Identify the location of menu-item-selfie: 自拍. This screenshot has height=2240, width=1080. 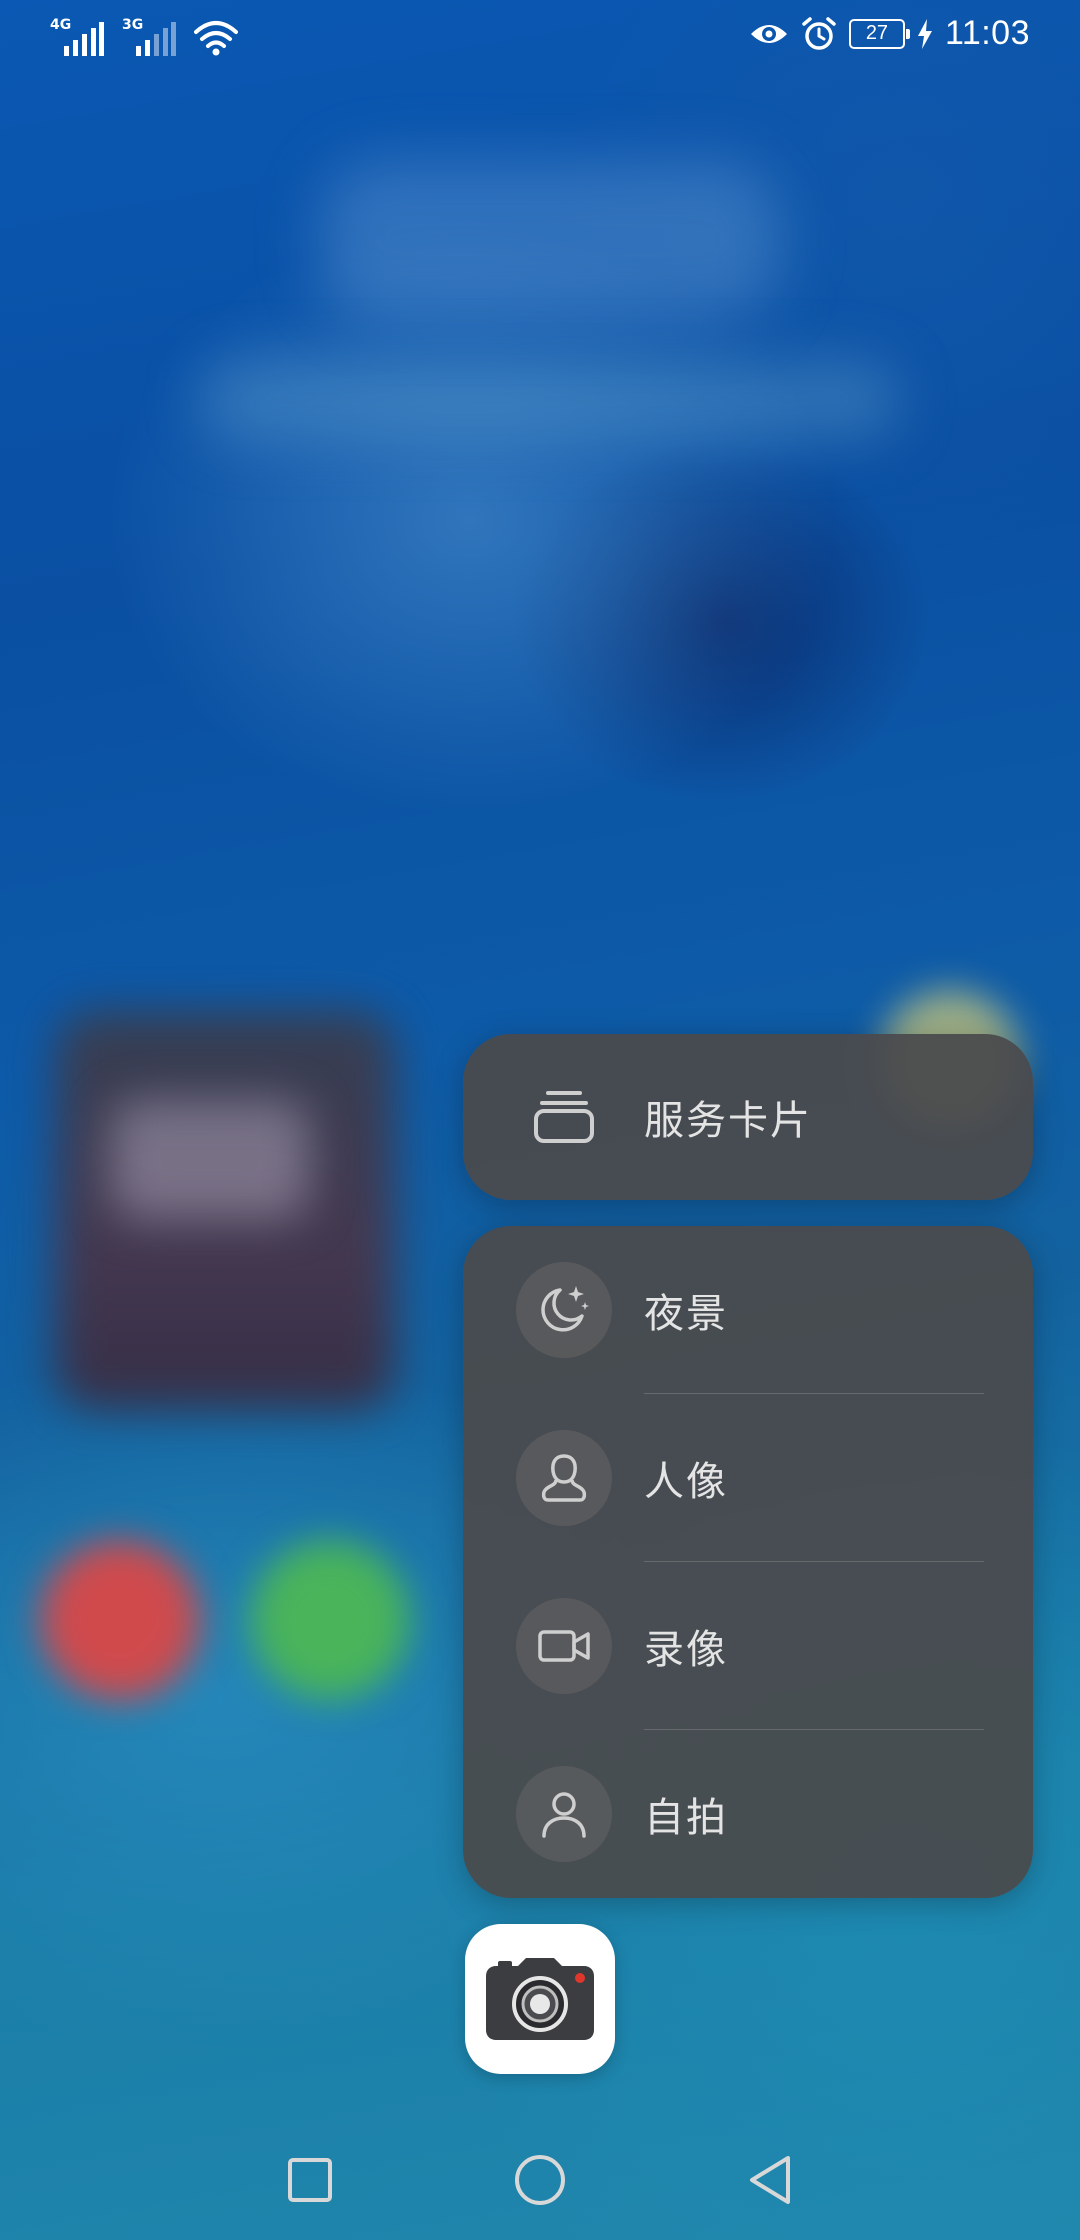
(748, 1814).